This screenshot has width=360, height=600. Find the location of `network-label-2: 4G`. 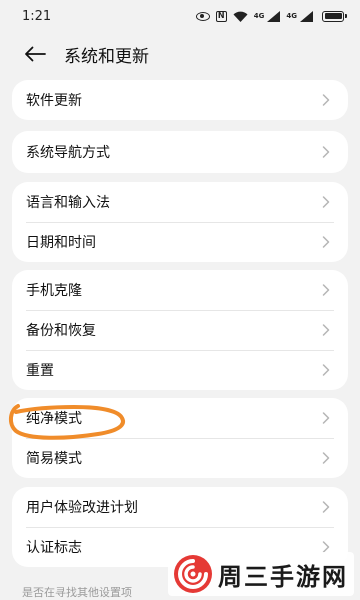

network-label-2: 4G is located at coordinates (291, 15).